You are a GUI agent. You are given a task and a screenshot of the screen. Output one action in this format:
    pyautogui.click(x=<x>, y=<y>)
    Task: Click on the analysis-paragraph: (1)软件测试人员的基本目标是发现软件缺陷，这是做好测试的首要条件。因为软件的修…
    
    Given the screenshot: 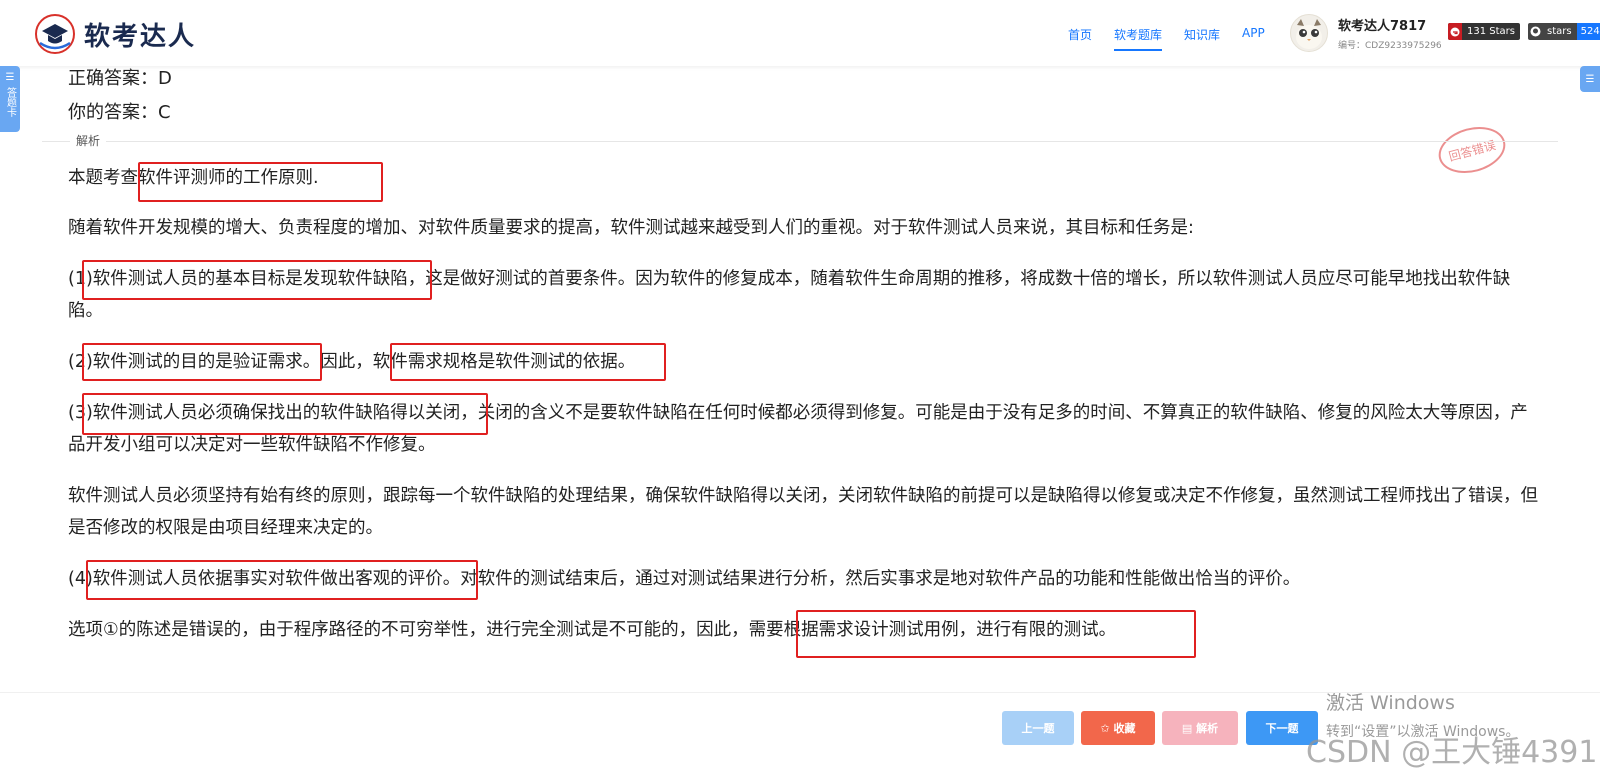 What is the action you would take?
    pyautogui.click(x=789, y=295)
    